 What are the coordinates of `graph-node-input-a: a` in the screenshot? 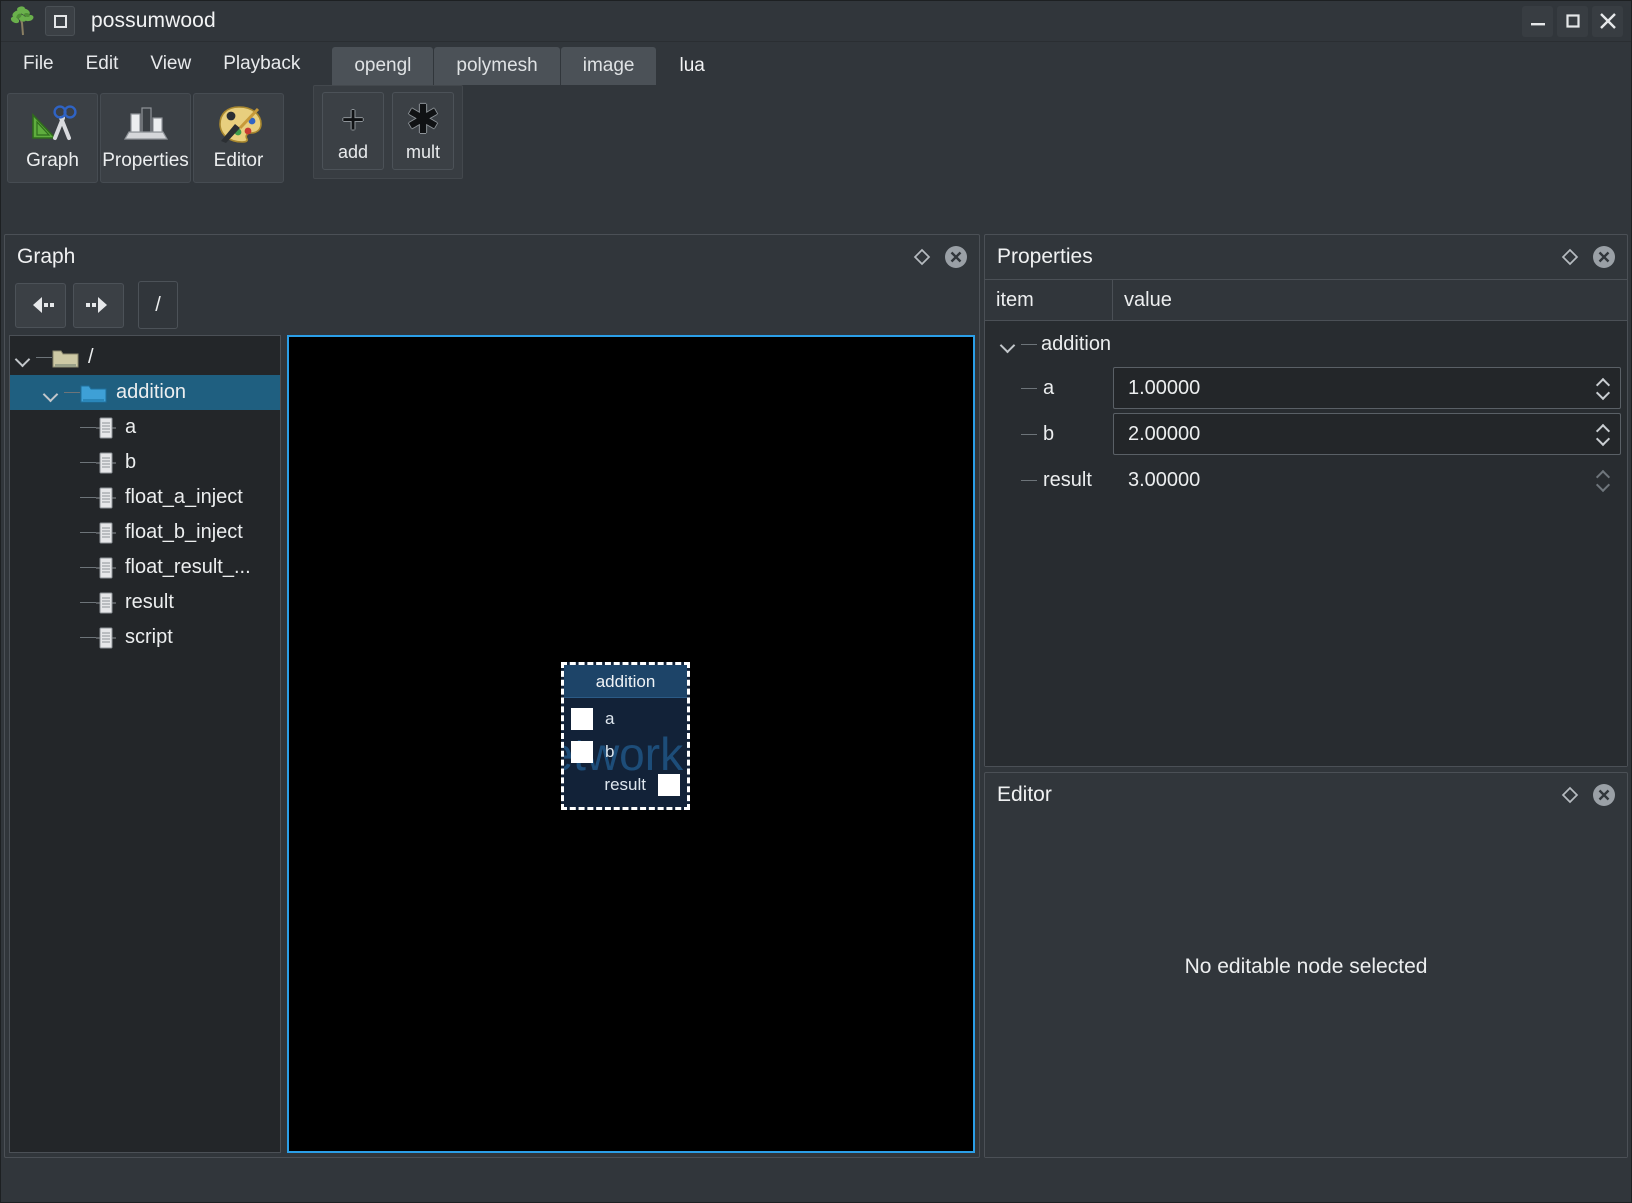 It's located at (592, 719).